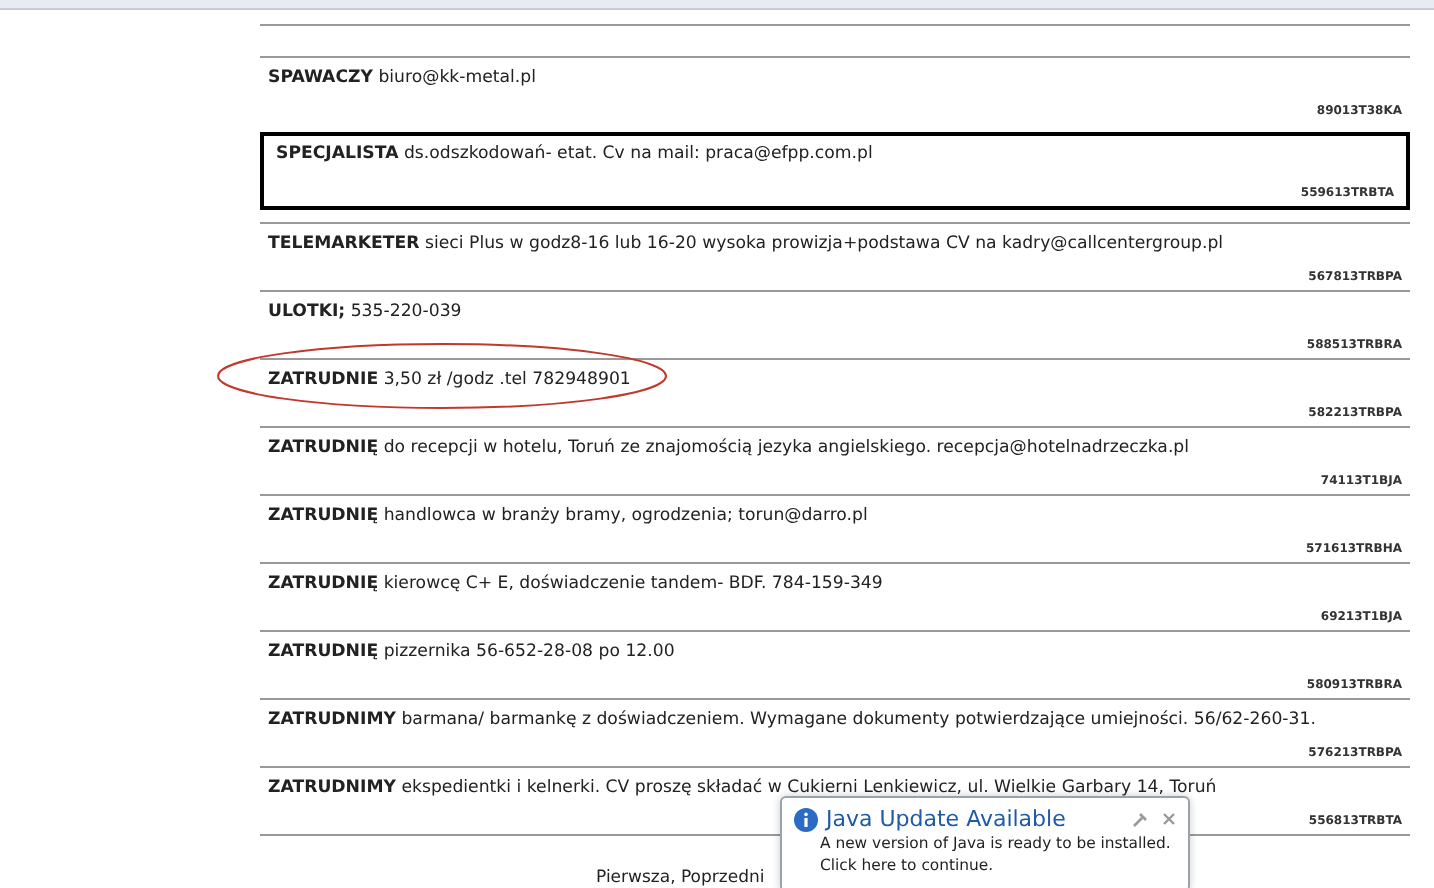  What do you see at coordinates (946, 819) in the screenshot?
I see `notification-title: Java Update Available` at bounding box center [946, 819].